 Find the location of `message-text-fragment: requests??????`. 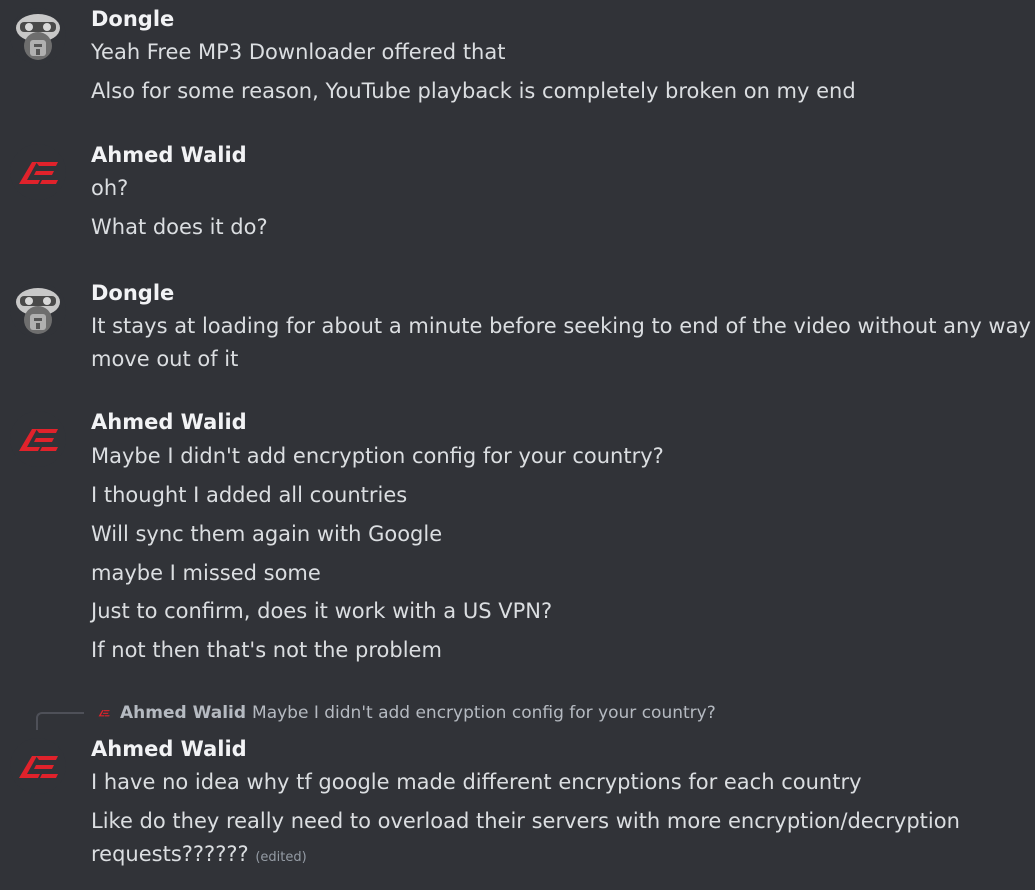

message-text-fragment: requests?????? is located at coordinates (170, 854).